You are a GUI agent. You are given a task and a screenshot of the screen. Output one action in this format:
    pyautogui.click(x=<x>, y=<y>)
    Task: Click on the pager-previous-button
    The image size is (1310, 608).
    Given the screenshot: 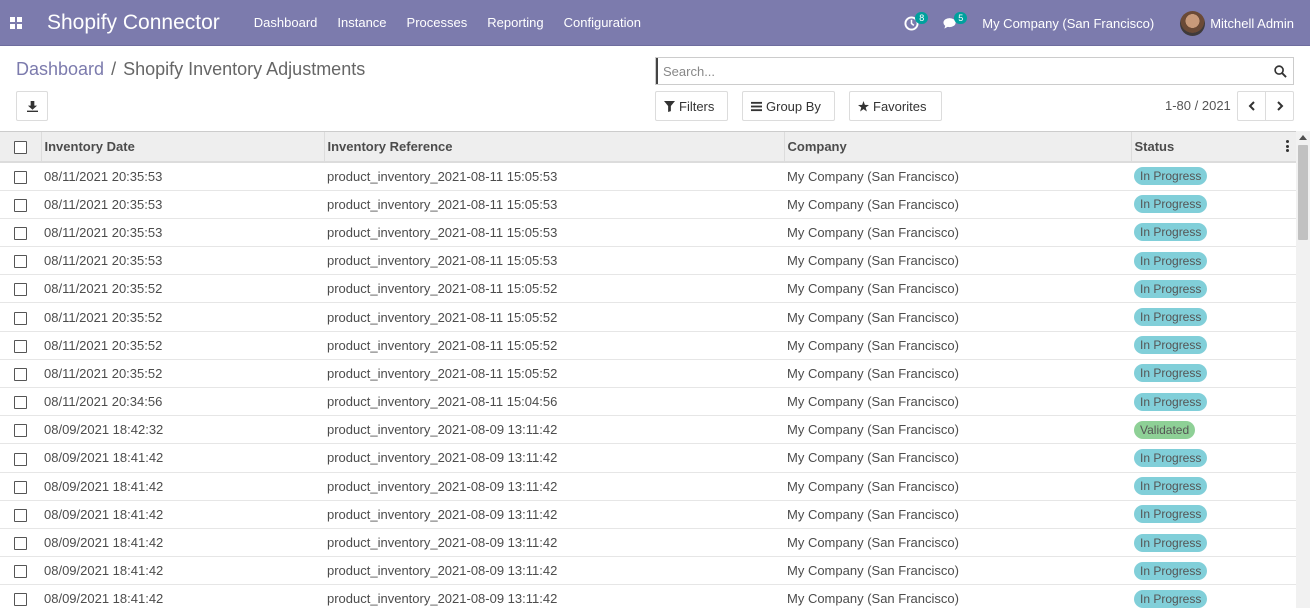 What is the action you would take?
    pyautogui.click(x=1251, y=106)
    